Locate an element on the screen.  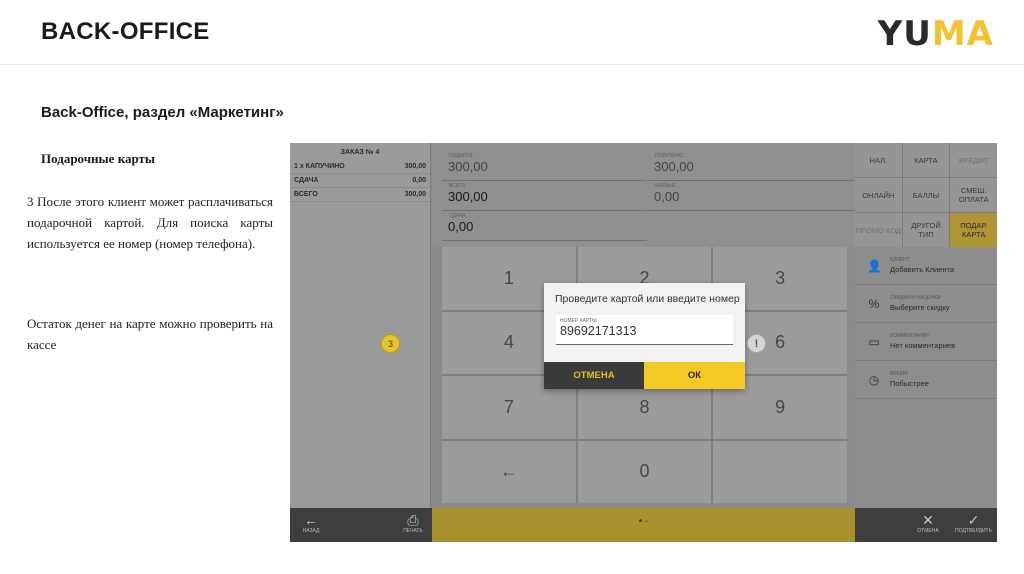
receipt-item-value: 300,00 is located at coordinates (415, 166).